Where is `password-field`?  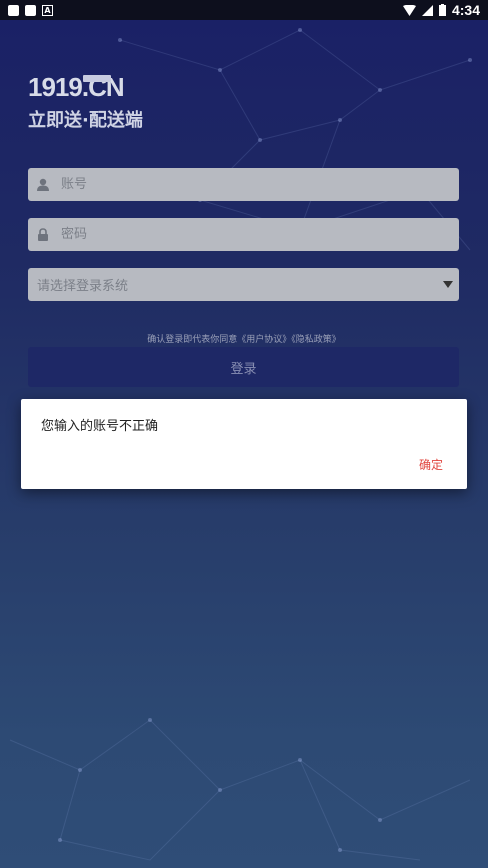
password-field is located at coordinates (243, 234).